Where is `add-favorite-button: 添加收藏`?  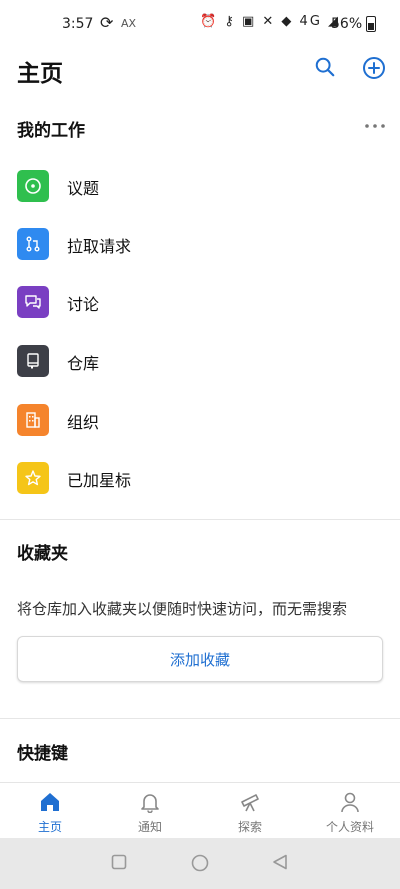
add-favorite-button: 添加收藏 is located at coordinates (200, 659).